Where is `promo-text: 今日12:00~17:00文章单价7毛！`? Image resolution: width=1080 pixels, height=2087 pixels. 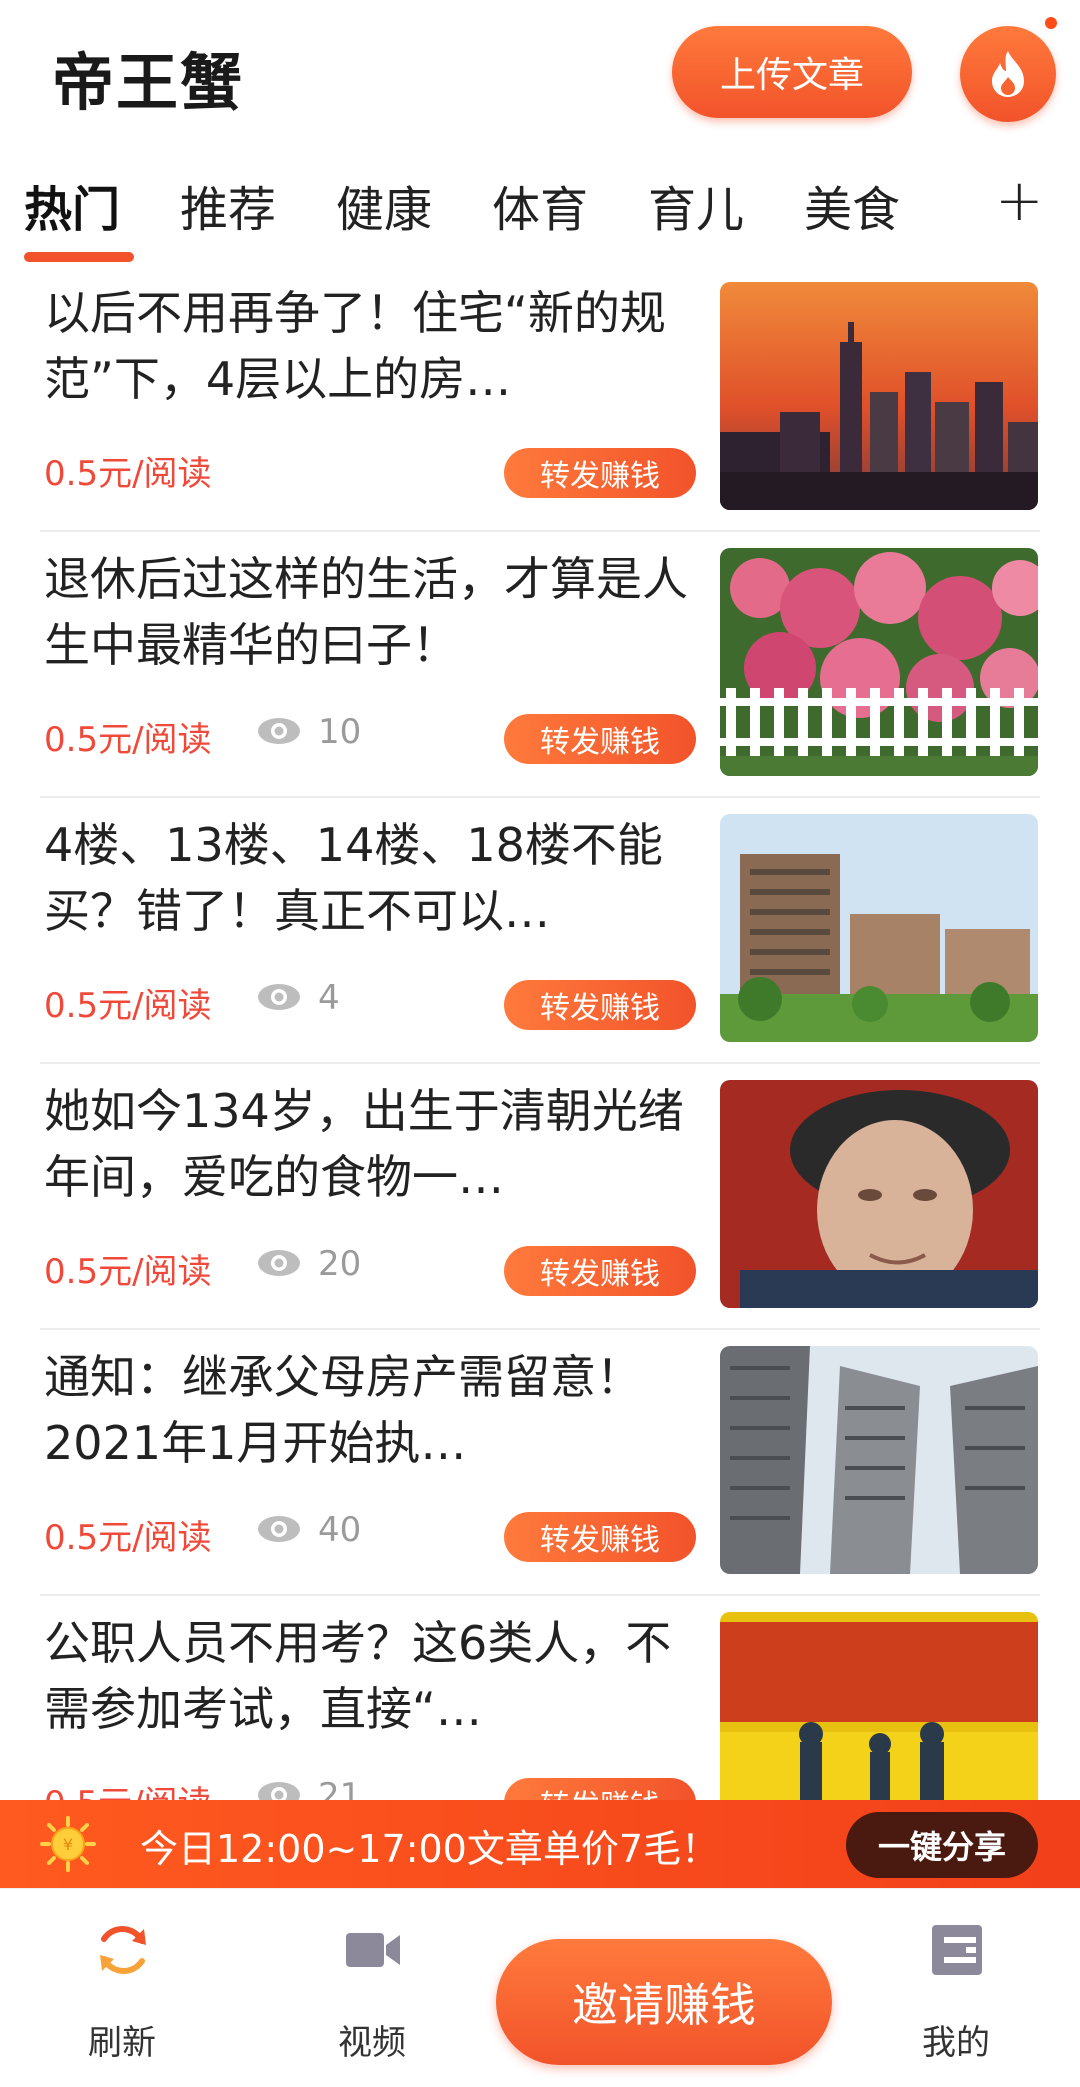 promo-text: 今日12:00~17:00文章单价7毛！ is located at coordinates (430, 1849).